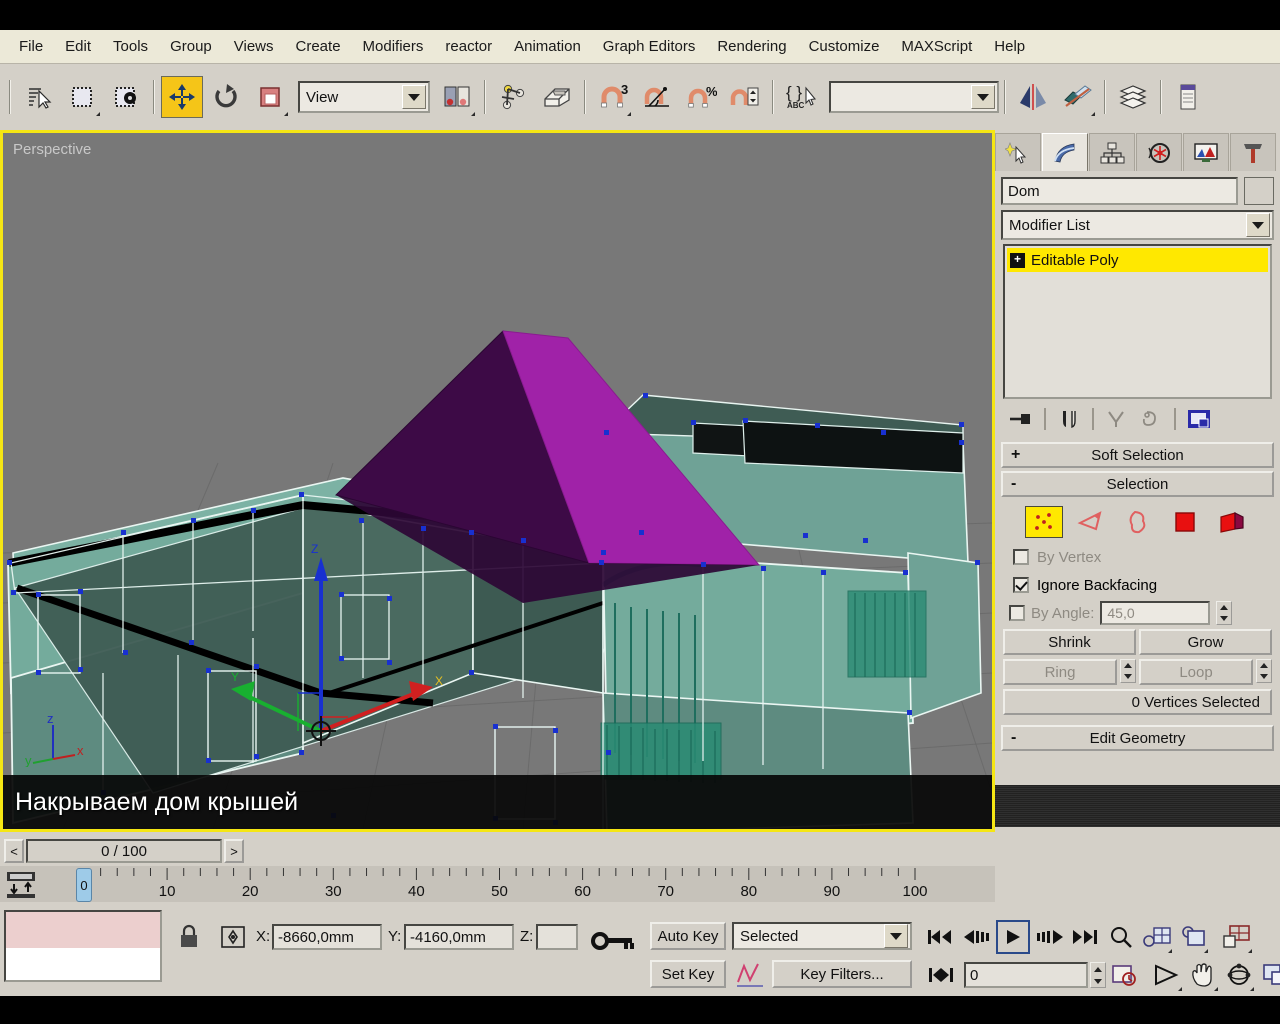  Describe the element at coordinates (557, 937) in the screenshot. I see `z-coordinate-field` at that location.